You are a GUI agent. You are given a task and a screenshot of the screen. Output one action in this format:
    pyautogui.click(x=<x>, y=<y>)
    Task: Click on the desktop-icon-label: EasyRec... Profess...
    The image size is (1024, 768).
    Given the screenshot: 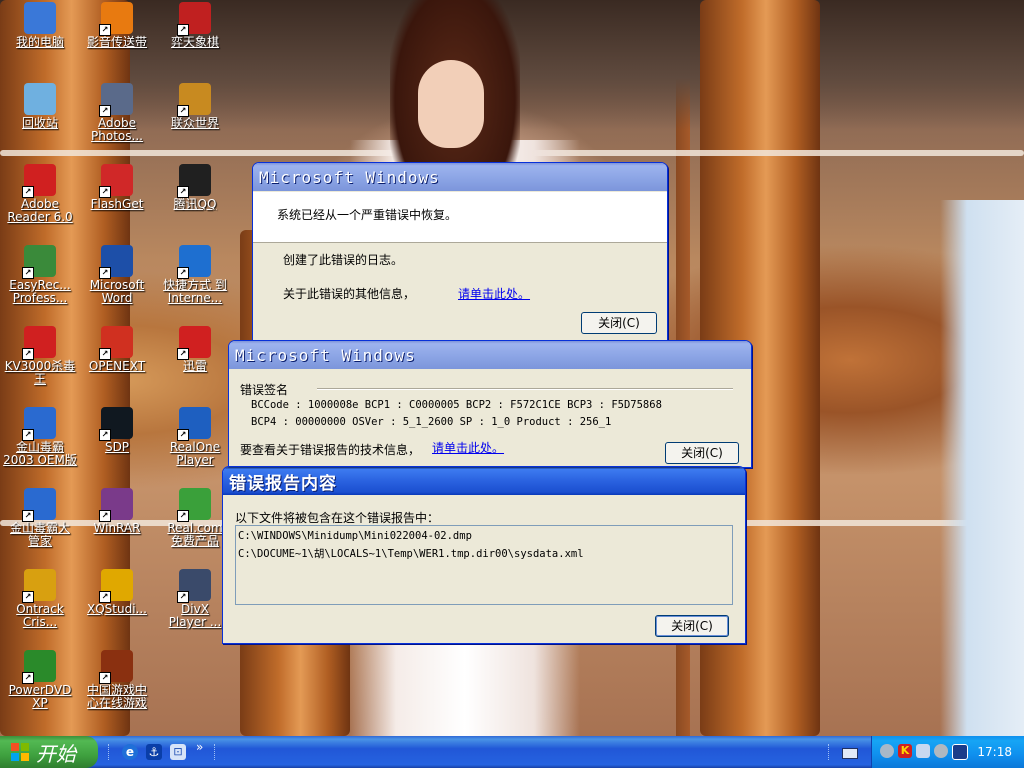 What is the action you would take?
    pyautogui.click(x=40, y=291)
    